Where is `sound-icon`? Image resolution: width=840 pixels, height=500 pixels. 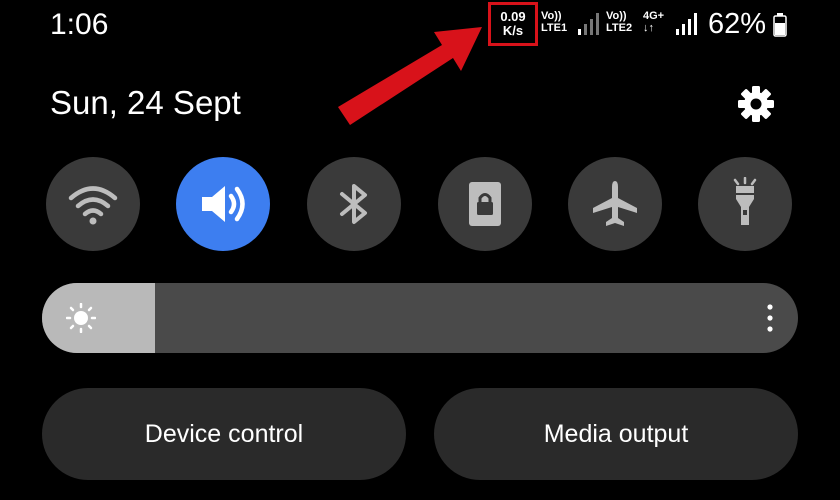 sound-icon is located at coordinates (223, 204).